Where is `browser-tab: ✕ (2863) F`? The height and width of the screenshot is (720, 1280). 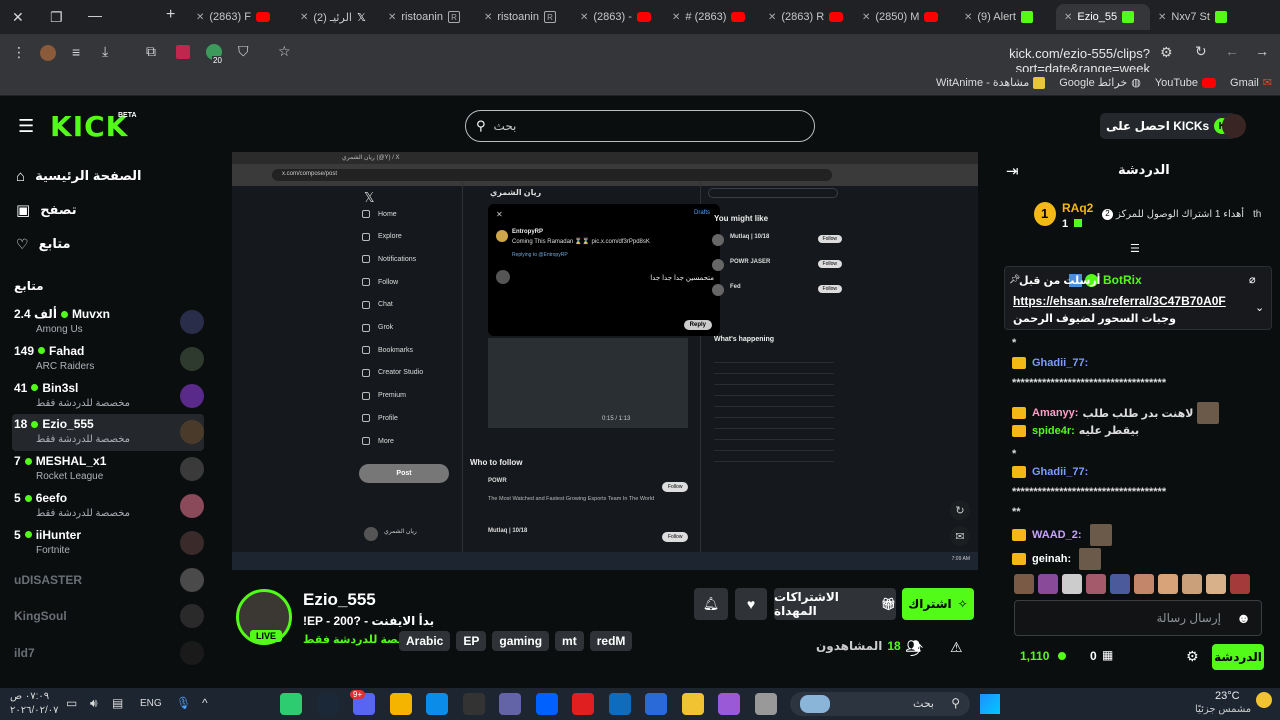 browser-tab: ✕ (2863) F is located at coordinates (235, 17).